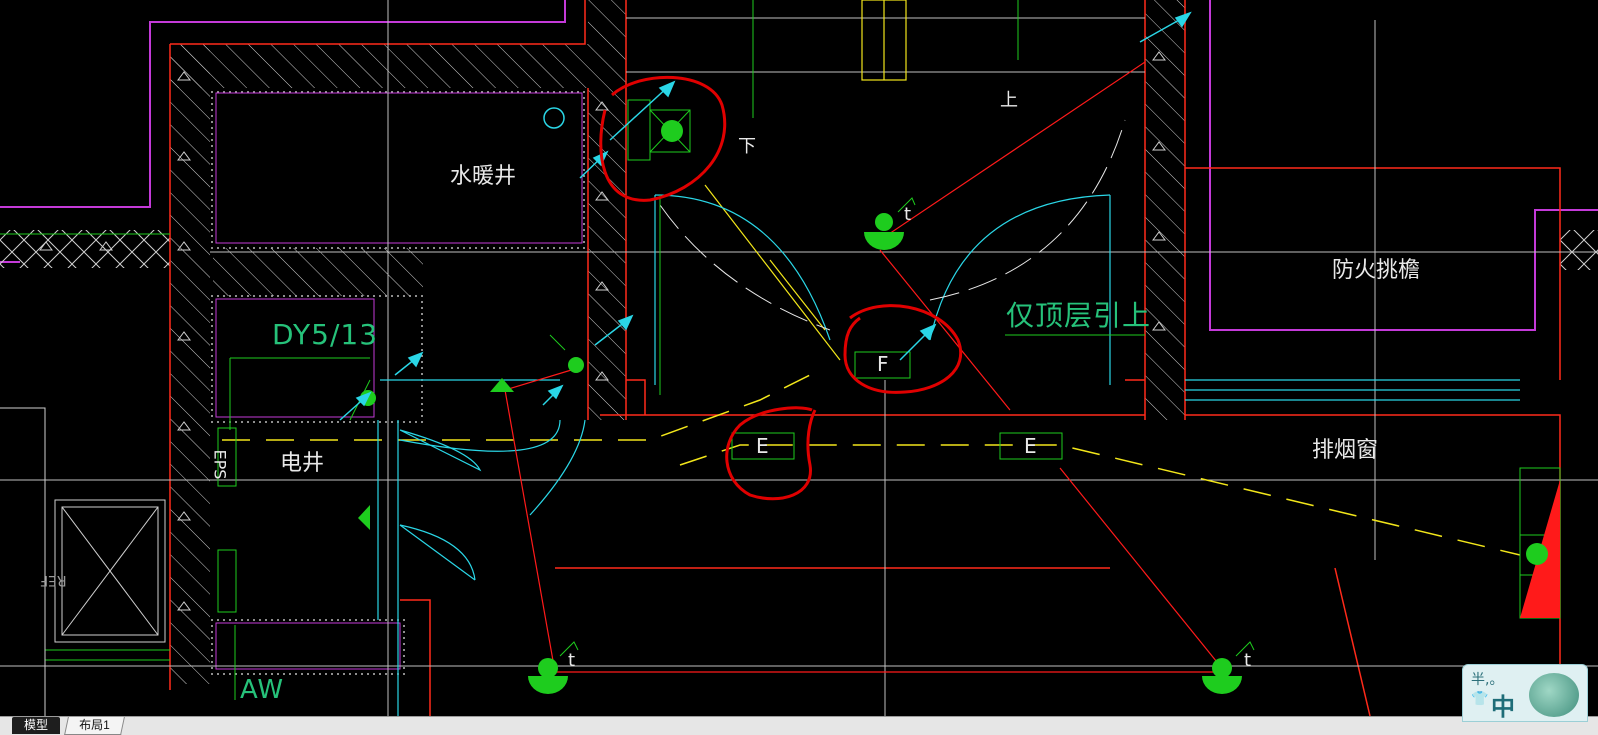 The image size is (1598, 735). Describe the element at coordinates (747, 146) in the screenshot. I see `label-down: 下` at that location.